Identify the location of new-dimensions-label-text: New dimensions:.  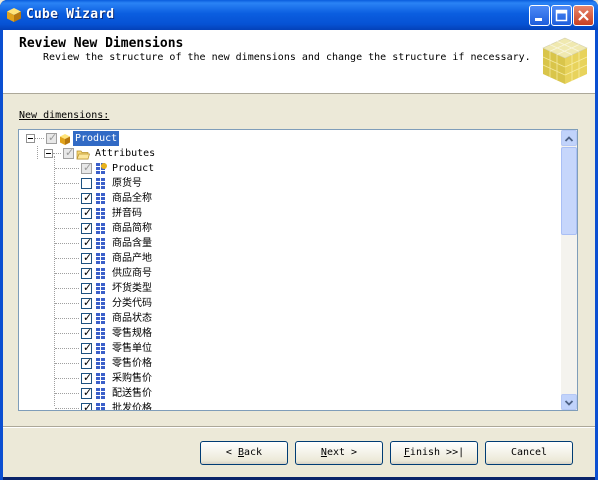
(64, 115).